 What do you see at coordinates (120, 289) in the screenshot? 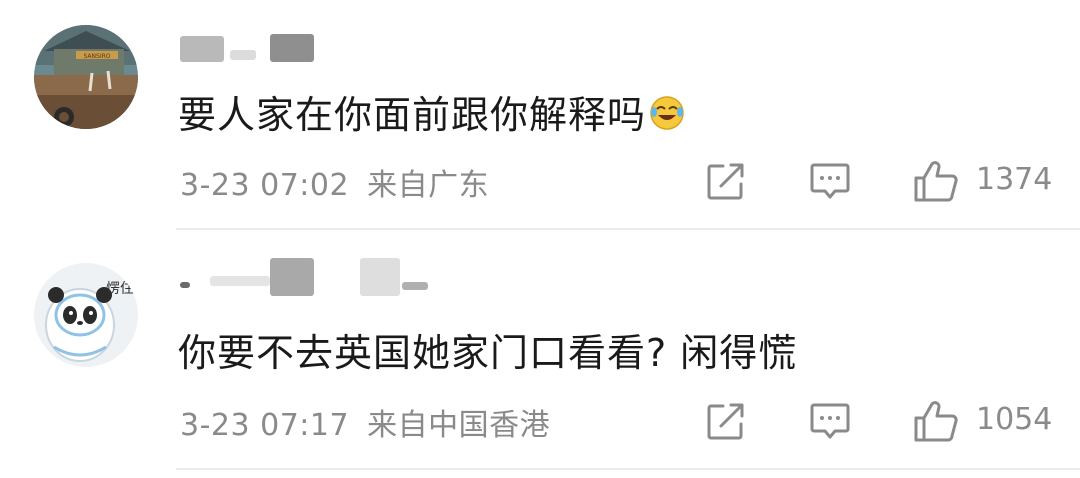
I see `avatar-caption-text: 愣住` at bounding box center [120, 289].